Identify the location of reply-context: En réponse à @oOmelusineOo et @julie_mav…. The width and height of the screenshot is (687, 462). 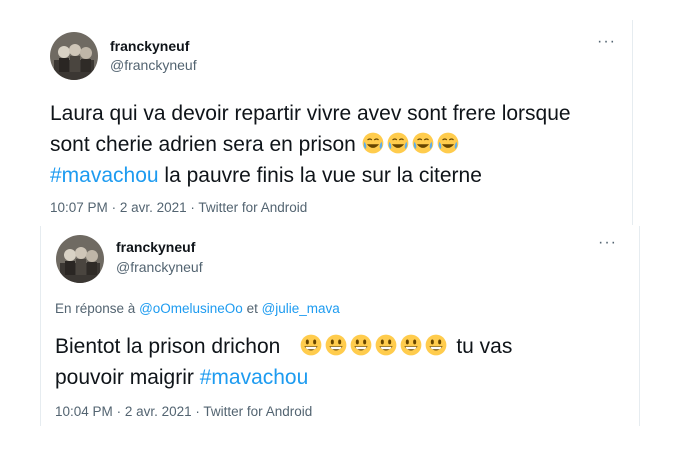
(197, 308).